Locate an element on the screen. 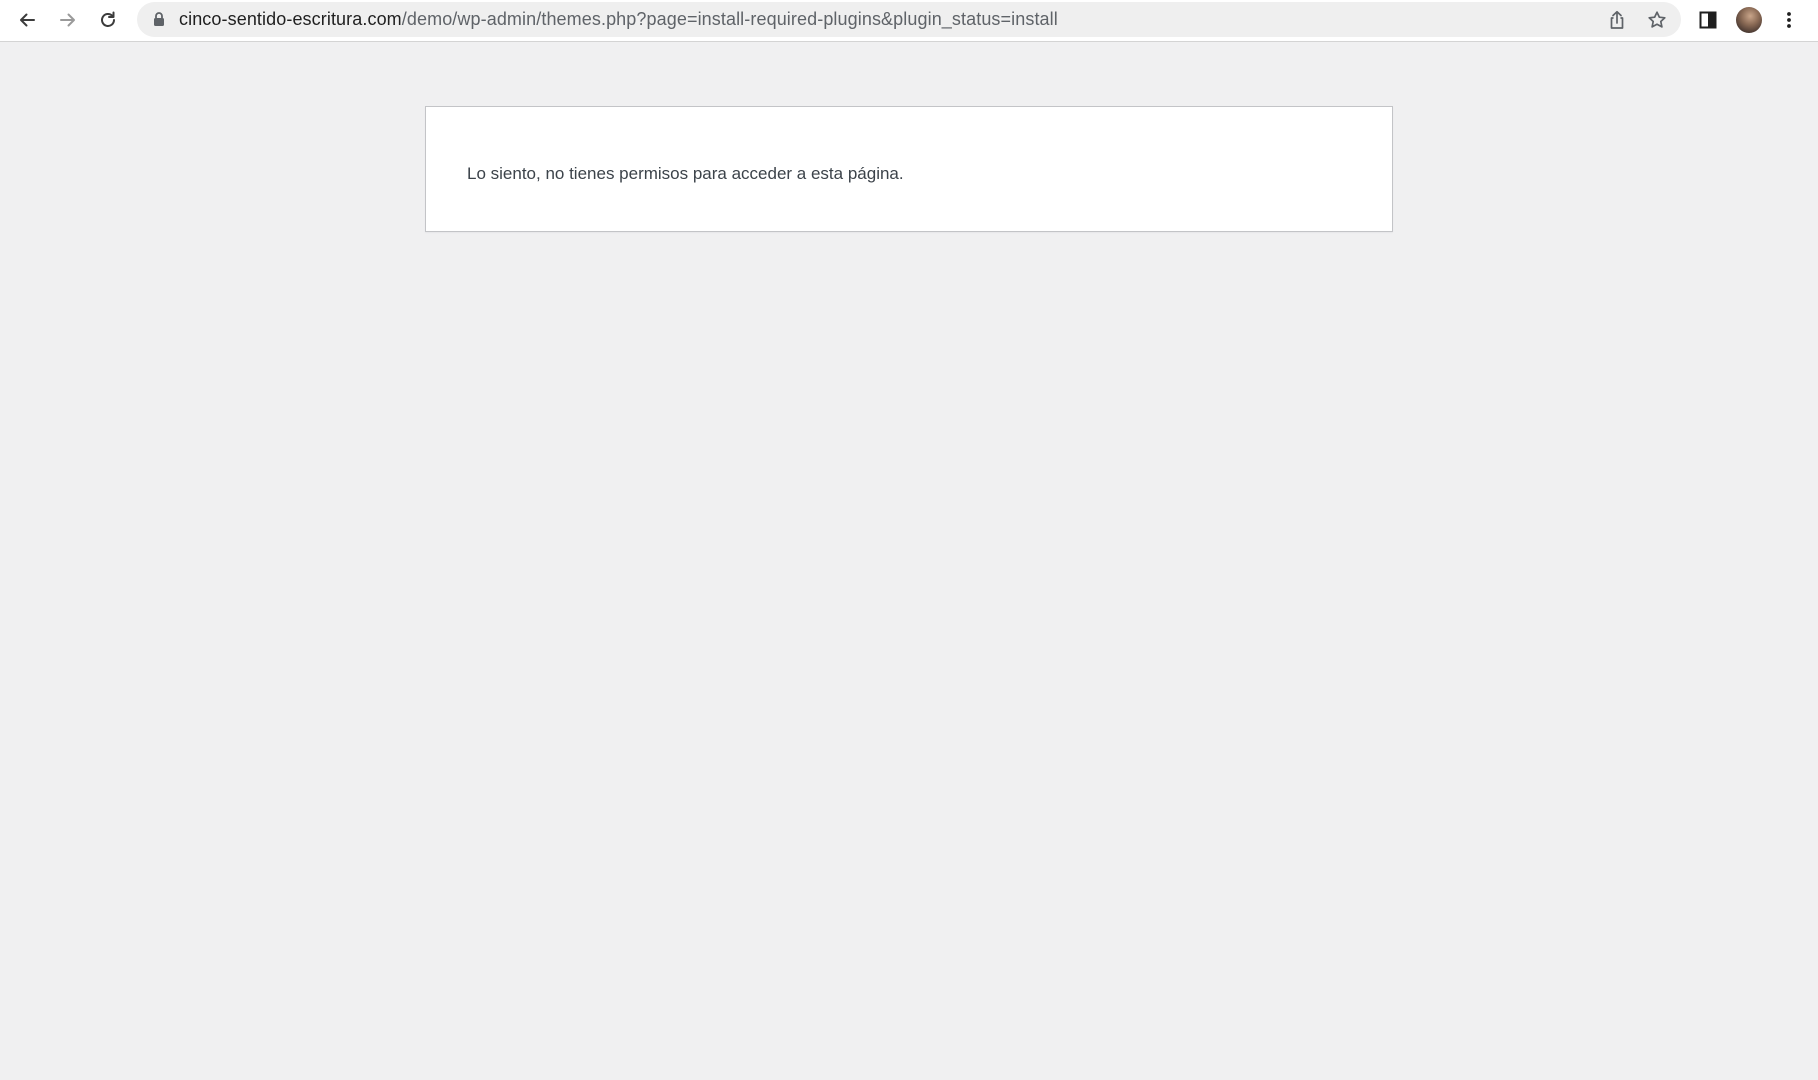  bookmark-button is located at coordinates (1657, 20).